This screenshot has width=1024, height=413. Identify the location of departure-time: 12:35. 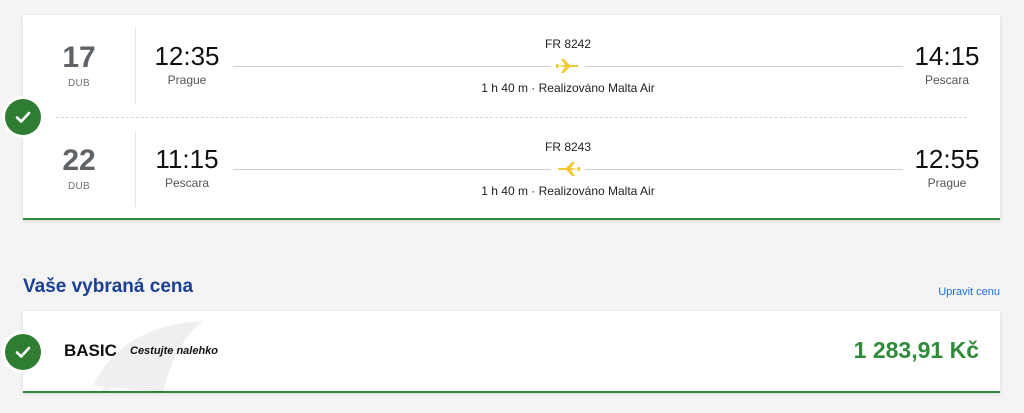
(187, 56).